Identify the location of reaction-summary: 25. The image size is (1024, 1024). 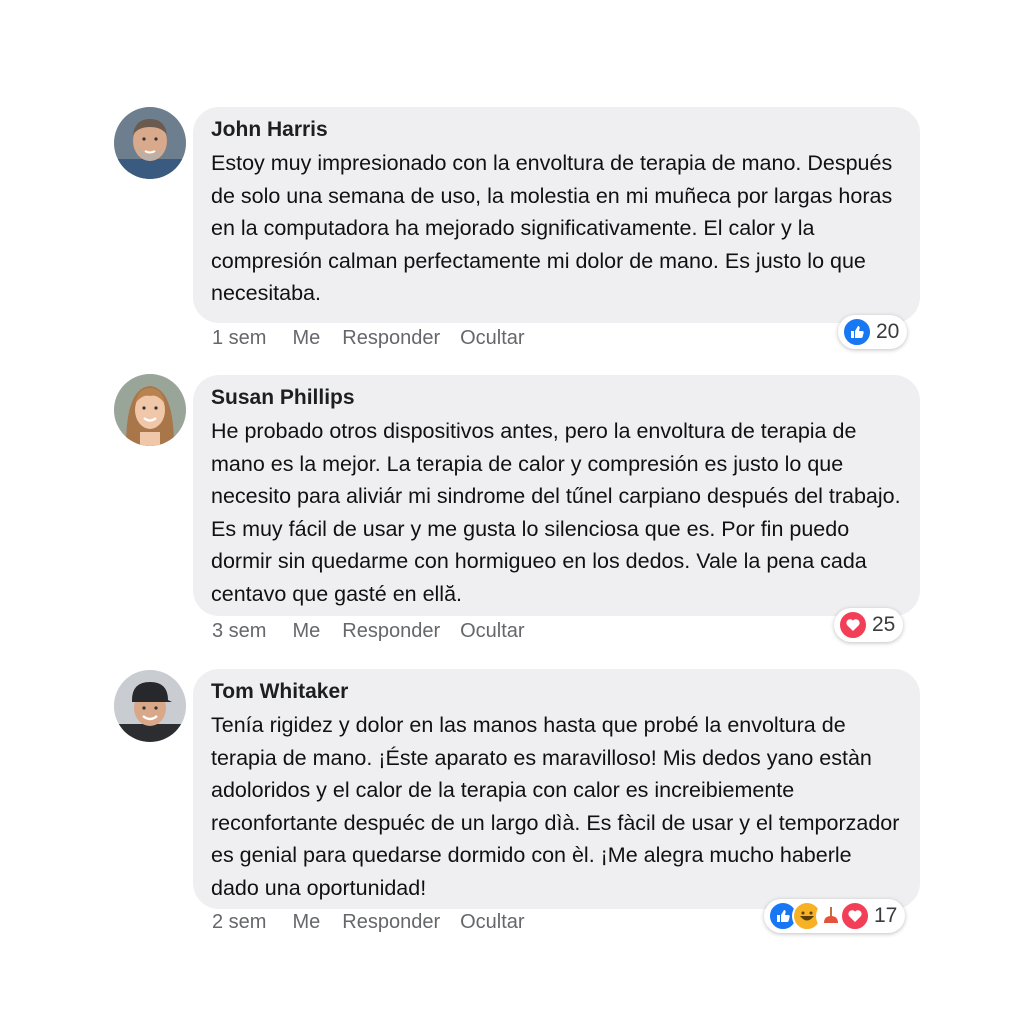
(869, 625).